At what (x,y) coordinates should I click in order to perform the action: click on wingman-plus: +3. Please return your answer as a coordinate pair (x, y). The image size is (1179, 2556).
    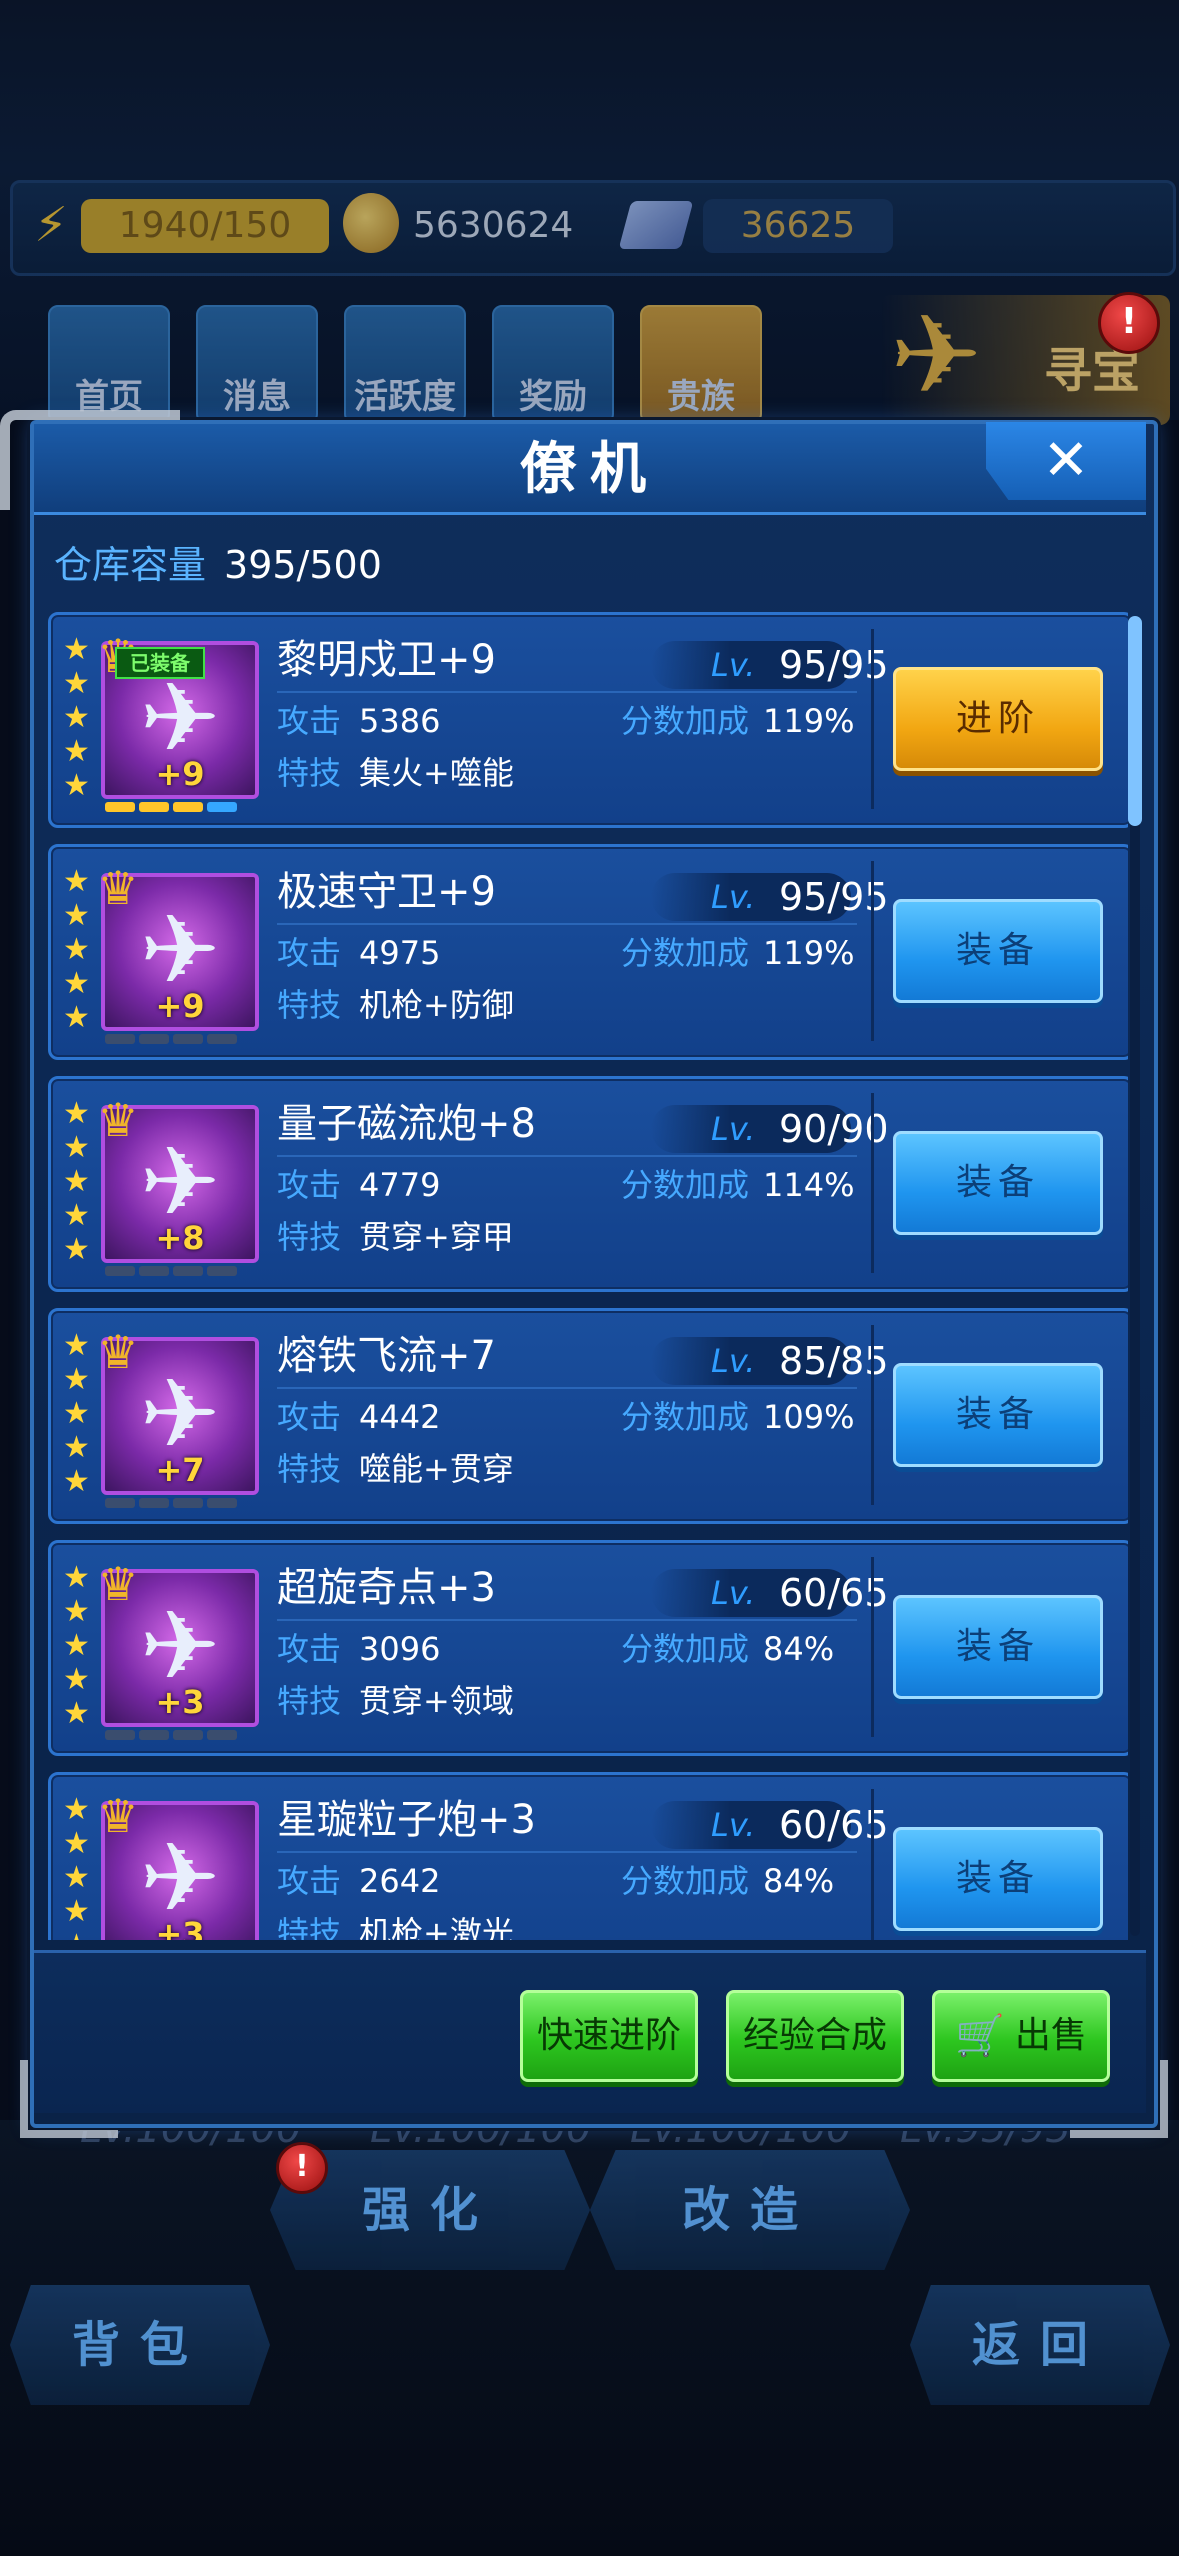
    Looking at the image, I should click on (180, 1927).